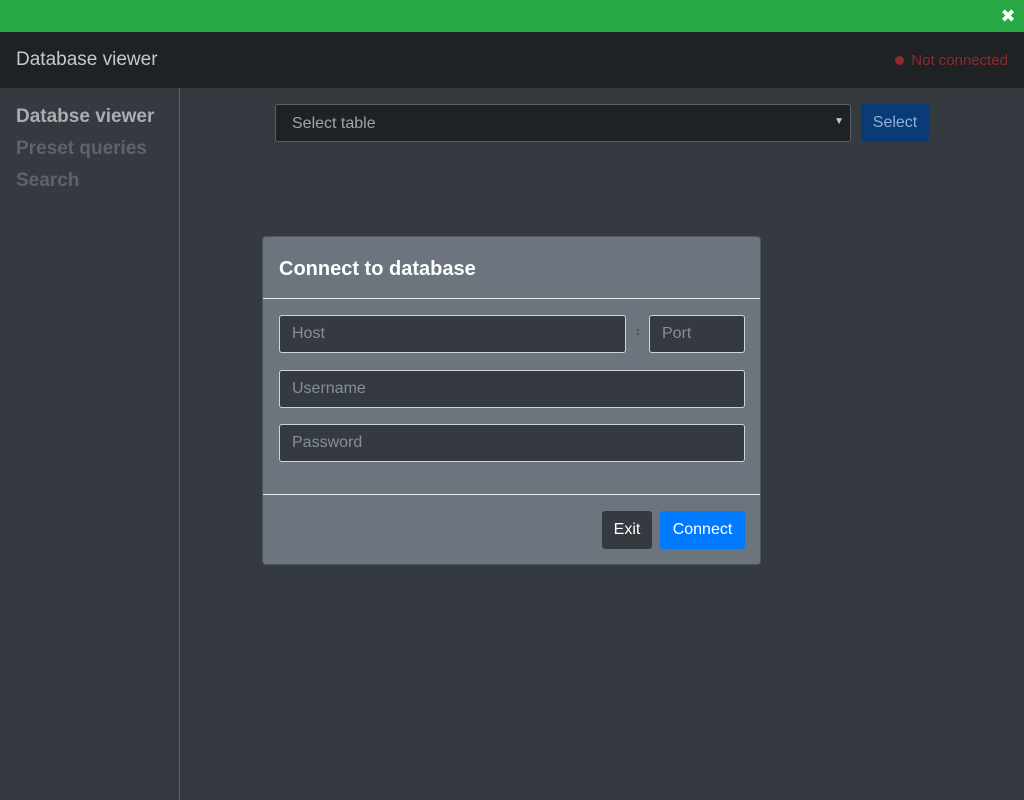 Image resolution: width=1024 pixels, height=800 pixels. What do you see at coordinates (627, 530) in the screenshot?
I see `exit-button: Exit` at bounding box center [627, 530].